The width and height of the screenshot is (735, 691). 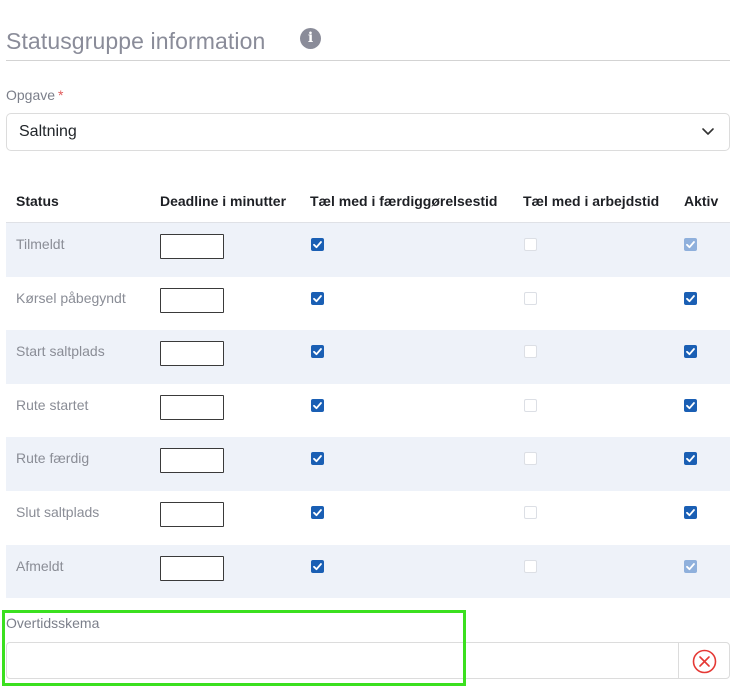 I want to click on status-name: Tilmeldt, so click(x=40, y=244).